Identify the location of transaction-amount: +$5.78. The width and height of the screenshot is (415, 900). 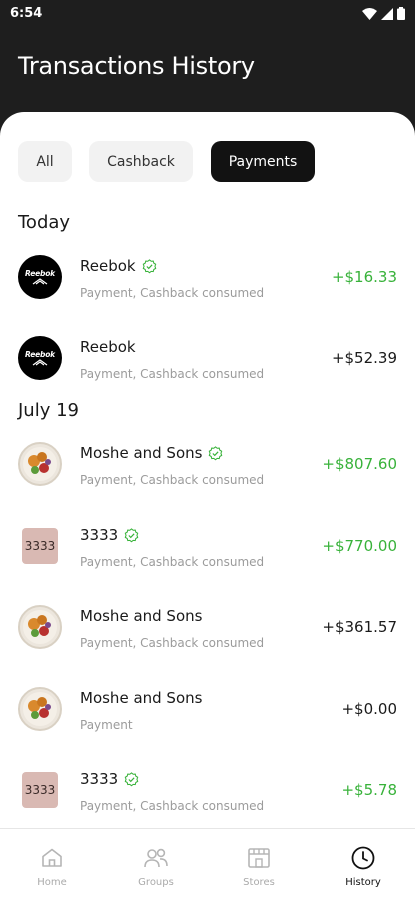
(369, 790).